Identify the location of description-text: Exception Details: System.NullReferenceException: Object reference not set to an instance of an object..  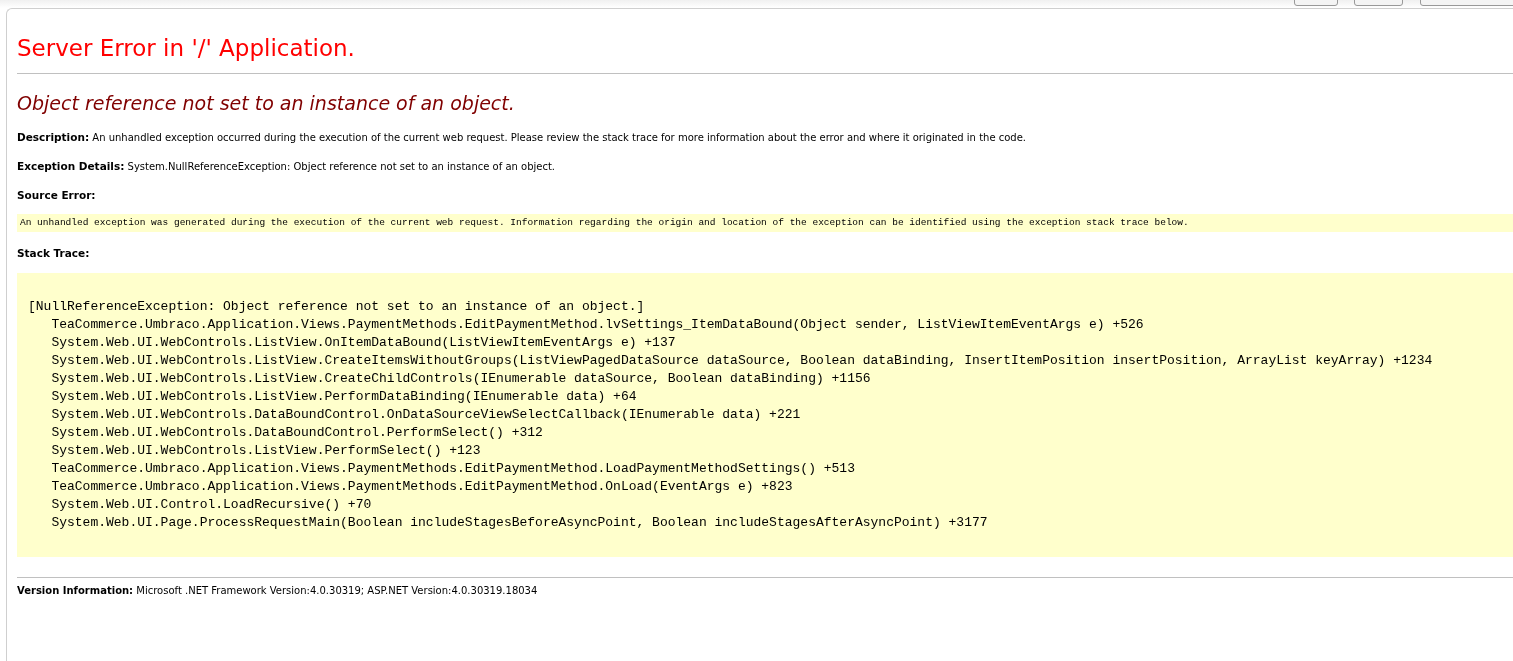
(287, 166).